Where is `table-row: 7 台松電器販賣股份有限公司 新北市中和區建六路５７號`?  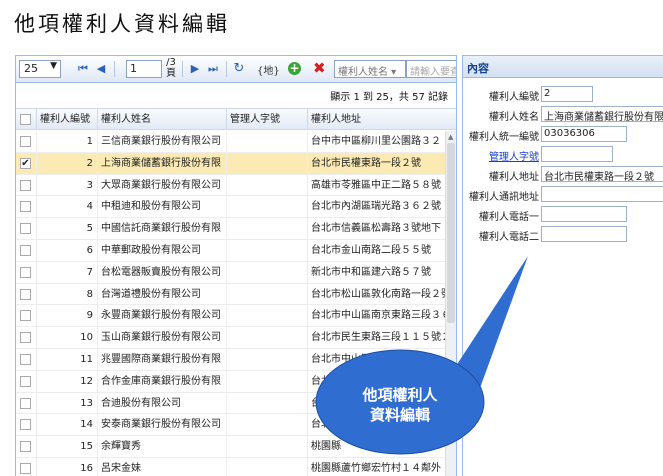
table-row: 7 台松電器販賣股份有限公司 新北市中和區建六路５７號 is located at coordinates (236, 272).